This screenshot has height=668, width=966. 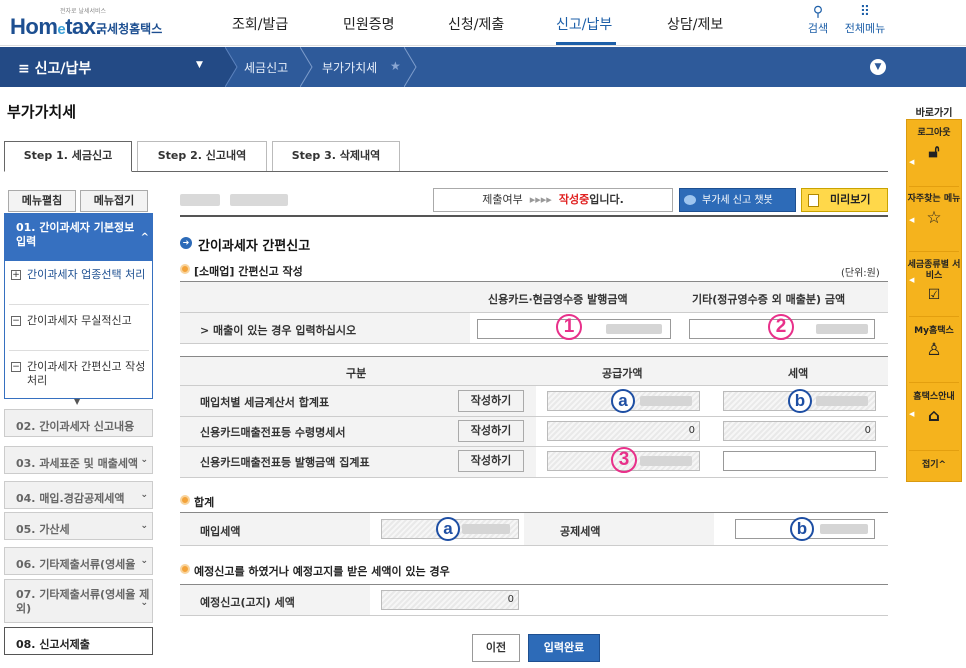 I want to click on left-menu-item-03: 03. 과세표준 및 매출세액 ⌄, so click(x=78, y=460).